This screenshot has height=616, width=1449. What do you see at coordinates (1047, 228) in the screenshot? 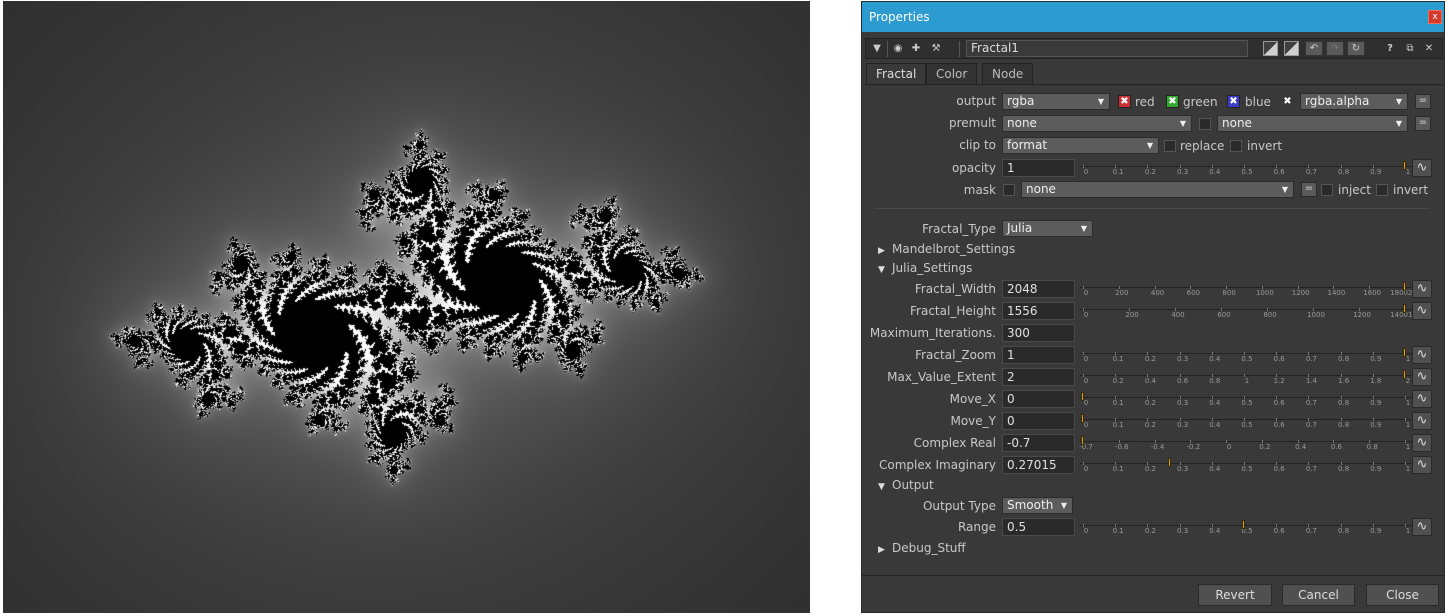
I see `fractal-type-dropdown: Julia ▼` at bounding box center [1047, 228].